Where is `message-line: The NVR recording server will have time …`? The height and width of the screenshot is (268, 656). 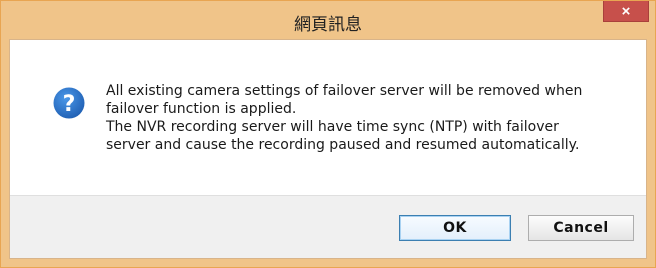
message-line: The NVR recording server will have time … is located at coordinates (332, 127).